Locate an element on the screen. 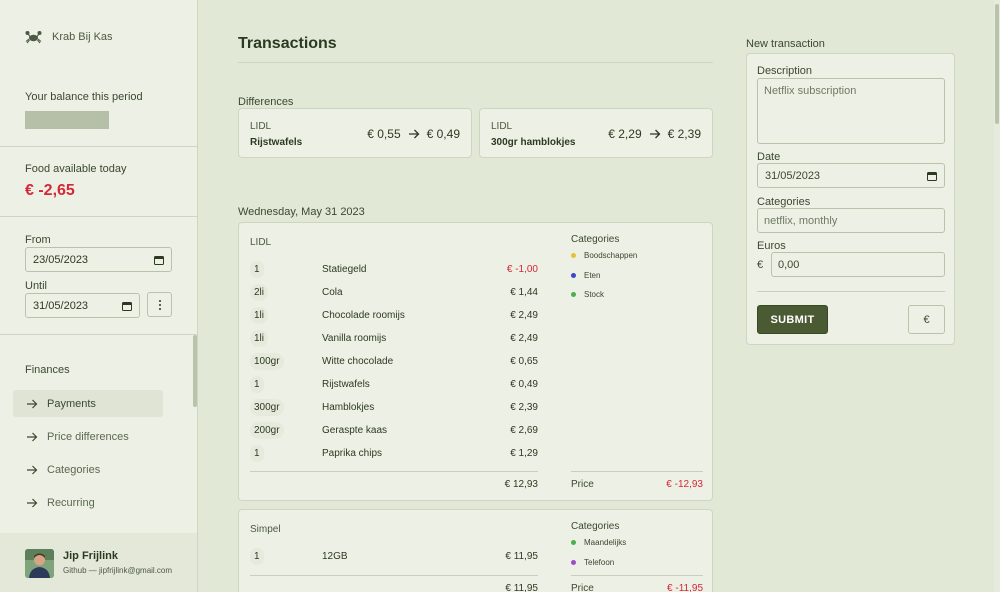 The width and height of the screenshot is (1000, 592). description-label: Description is located at coordinates (785, 71).